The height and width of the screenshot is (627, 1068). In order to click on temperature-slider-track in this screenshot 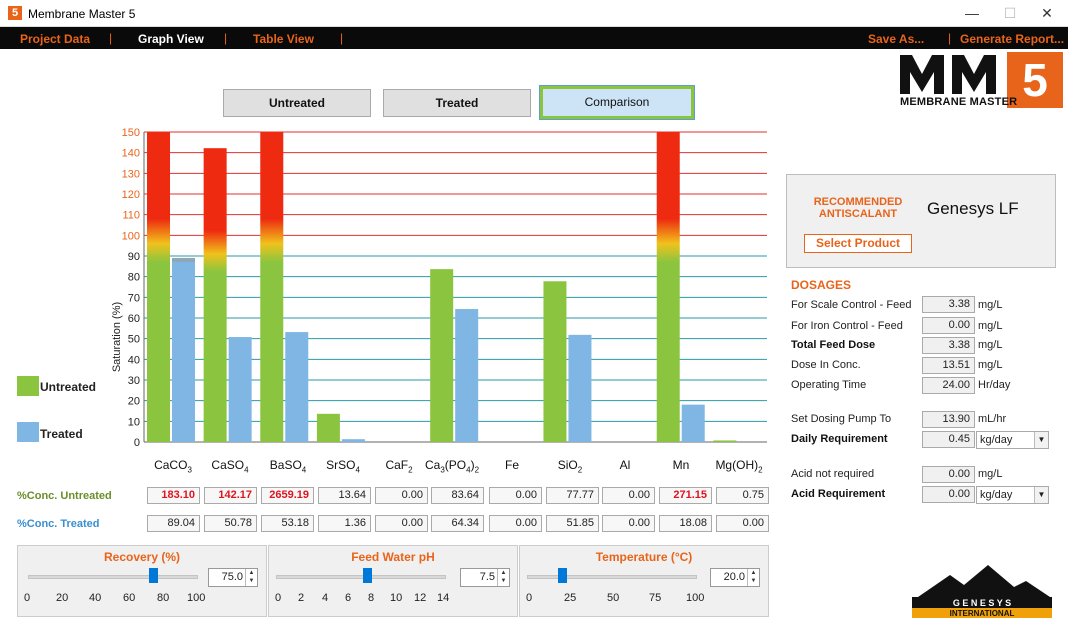, I will do `click(612, 577)`.